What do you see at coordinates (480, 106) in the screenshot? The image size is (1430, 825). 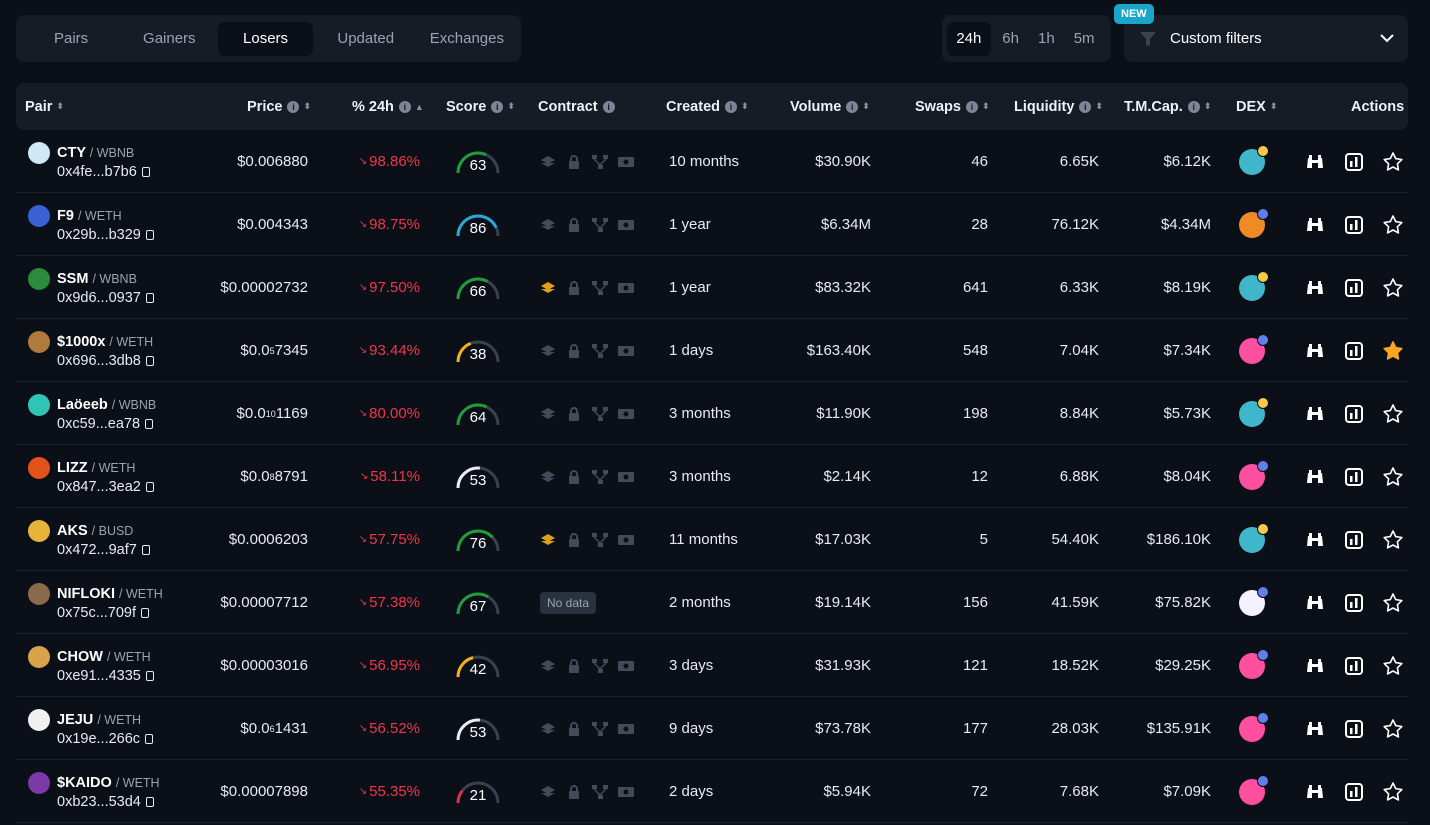 I see `header-score: Score i ⬍` at bounding box center [480, 106].